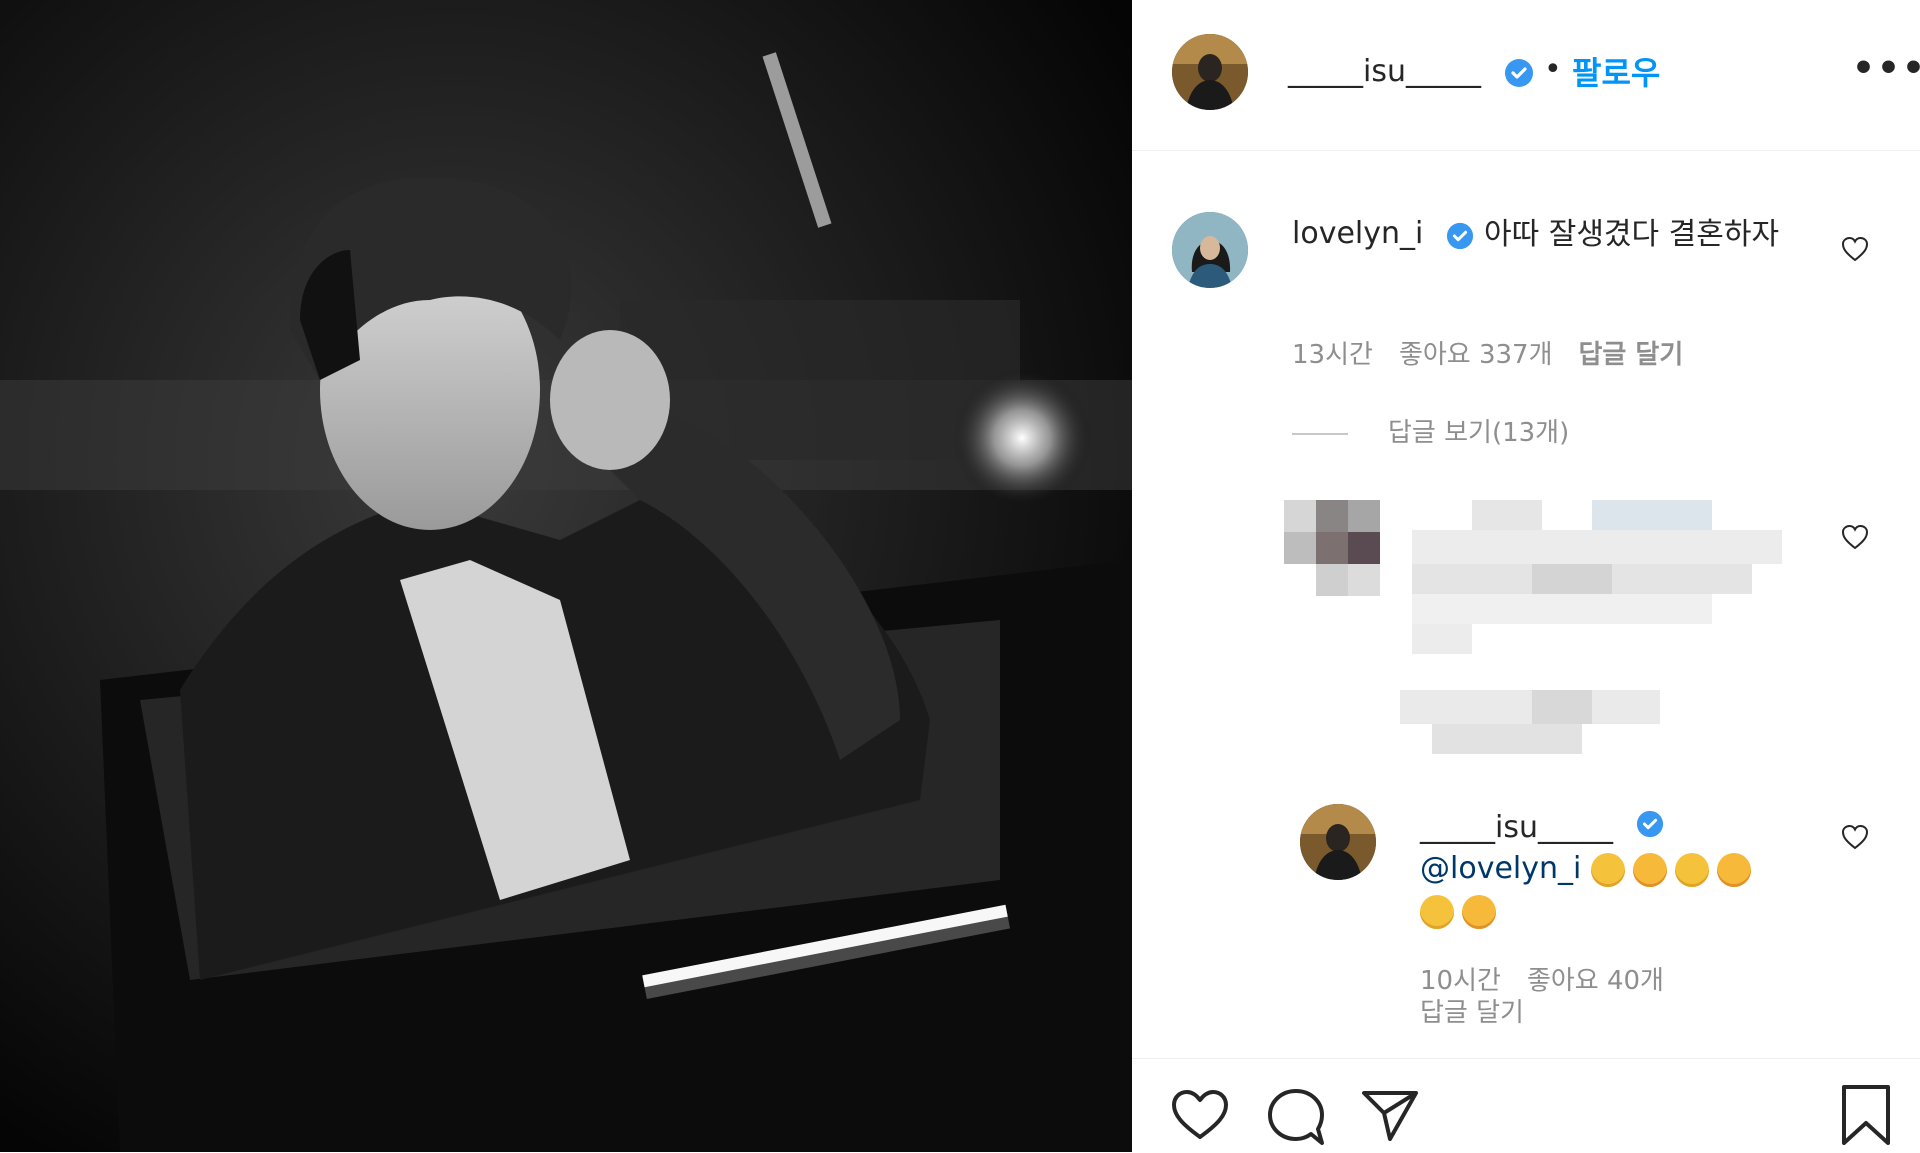 The height and width of the screenshot is (1153, 1920). I want to click on comment-time: 13시간, so click(1332, 355).